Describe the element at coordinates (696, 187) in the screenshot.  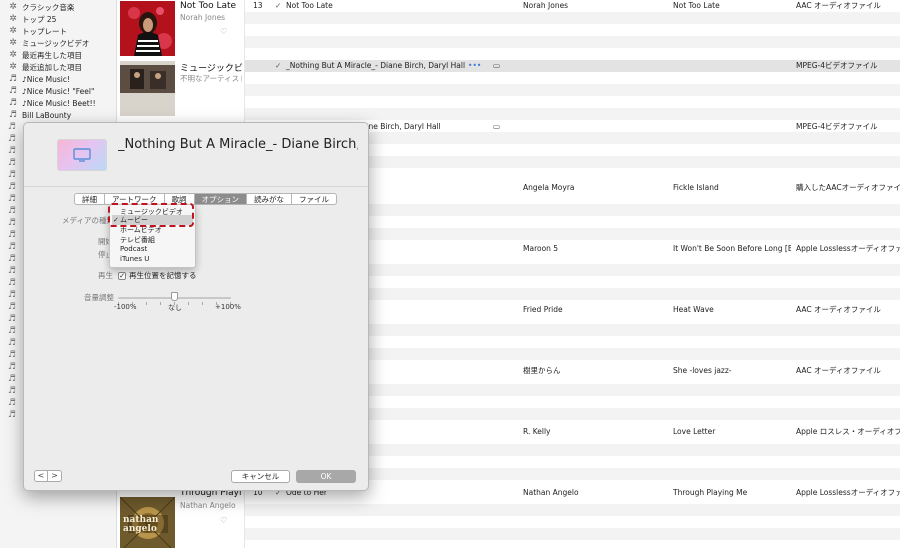
I see `track-album: Fickle Island` at that location.